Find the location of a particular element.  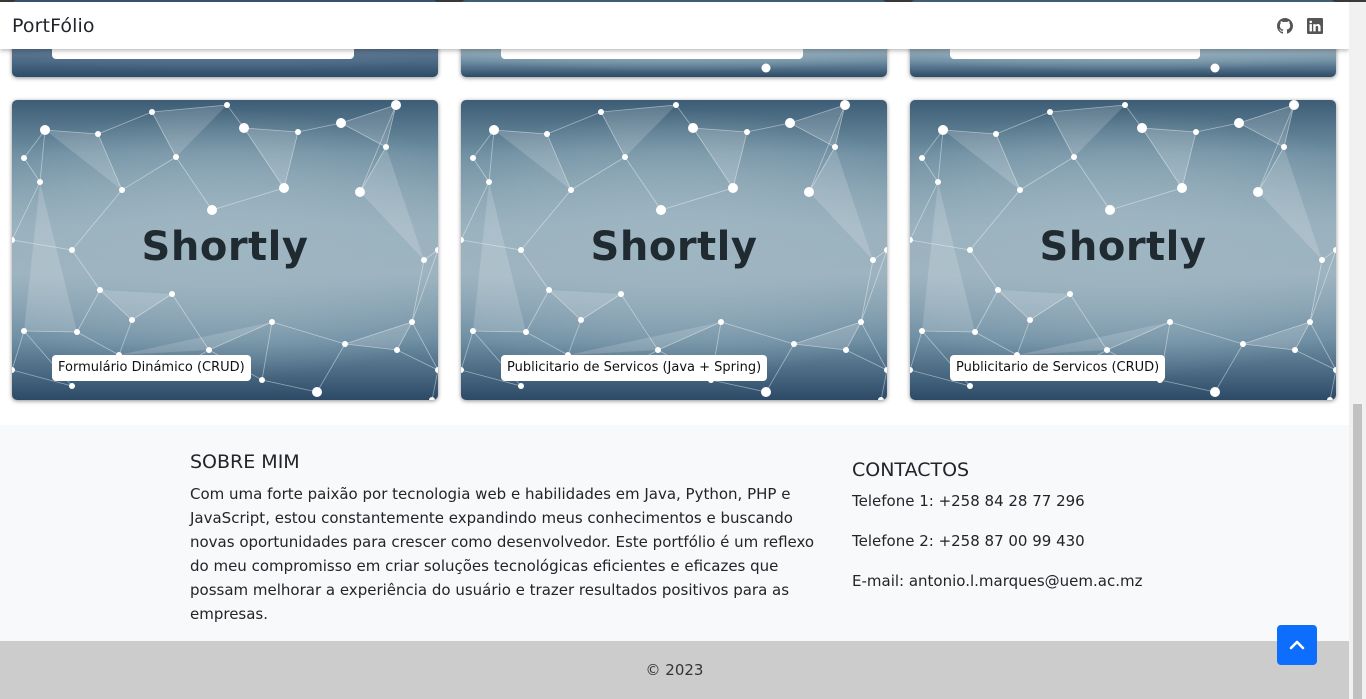

project-card: Shortly Publicitario de Servicos (CRUD) is located at coordinates (1123, 250).